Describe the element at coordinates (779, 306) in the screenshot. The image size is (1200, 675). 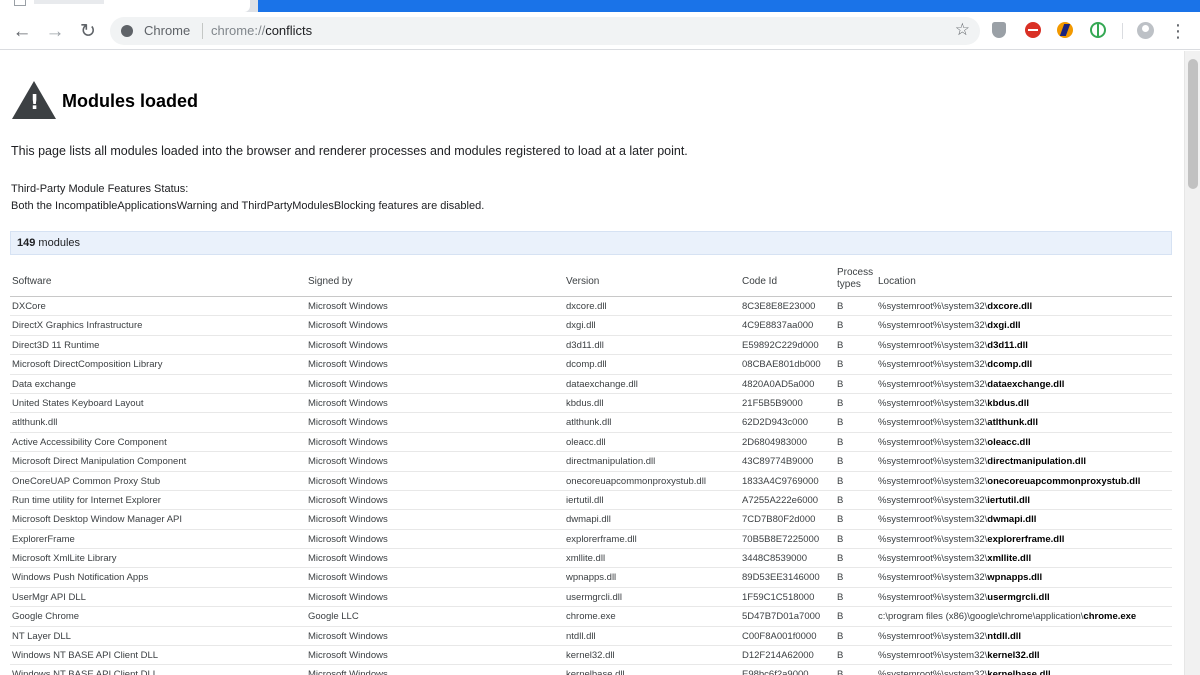
I see `cell-code-id: 8C3E8E8E23000` at that location.